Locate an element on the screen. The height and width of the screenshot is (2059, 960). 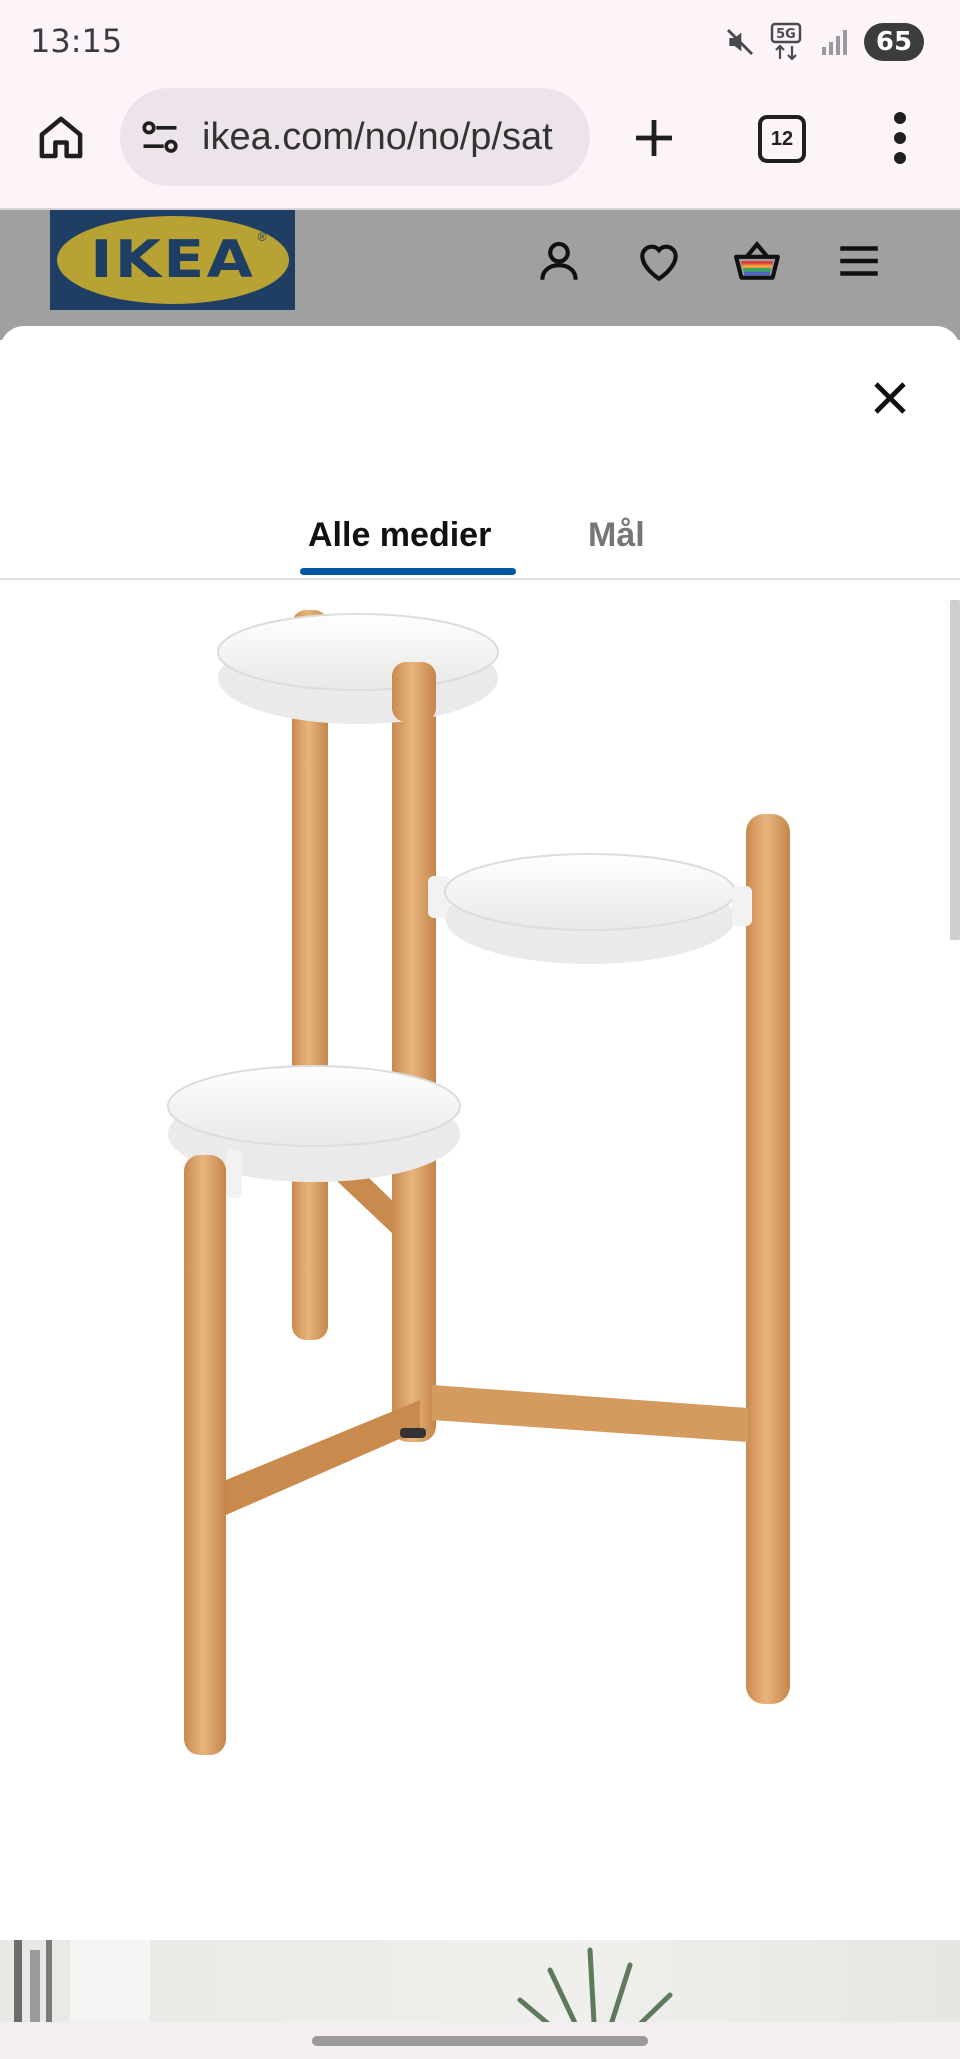
brace-left is located at coordinates (323, 1457).